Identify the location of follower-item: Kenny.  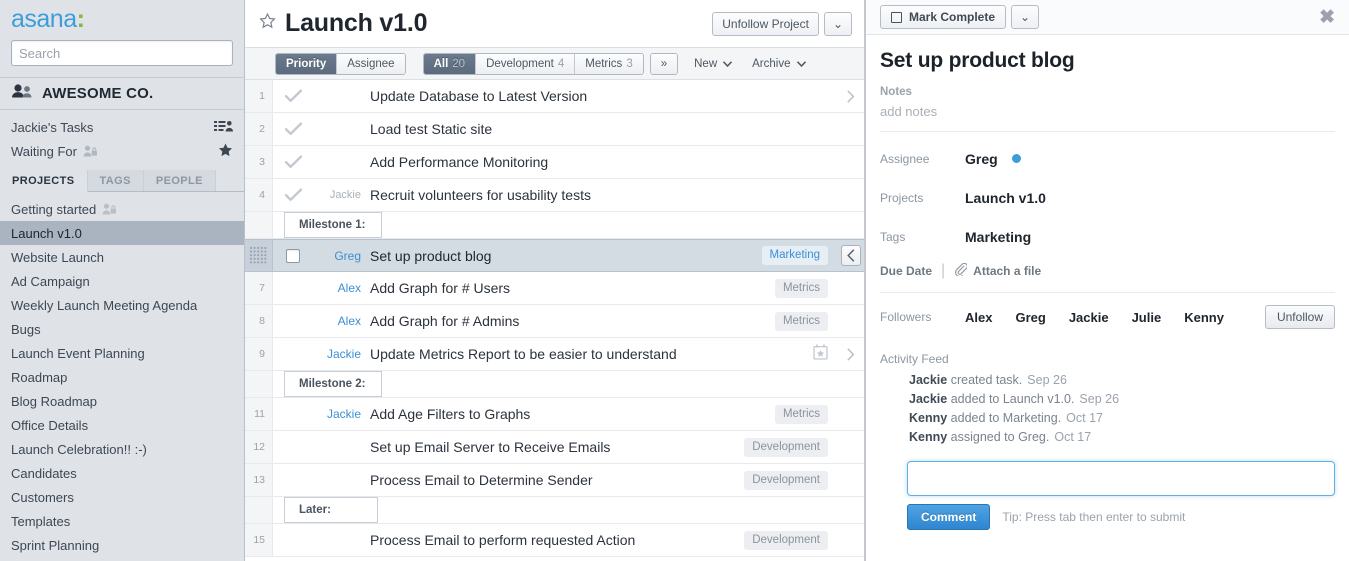
(1204, 317).